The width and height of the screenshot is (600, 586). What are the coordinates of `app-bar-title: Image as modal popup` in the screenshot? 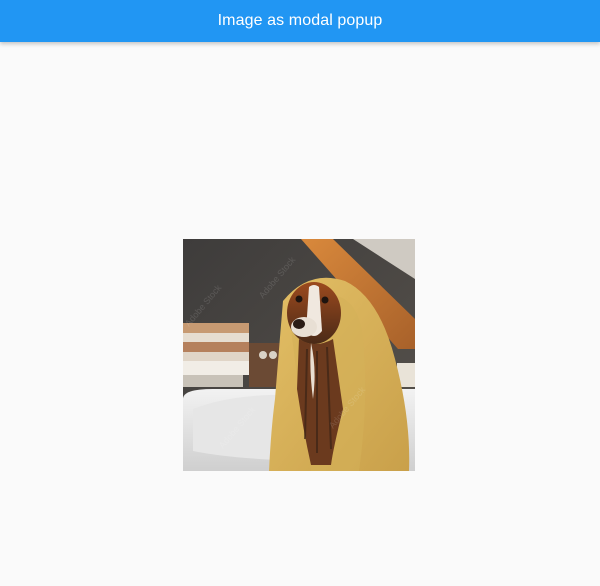 It's located at (300, 20).